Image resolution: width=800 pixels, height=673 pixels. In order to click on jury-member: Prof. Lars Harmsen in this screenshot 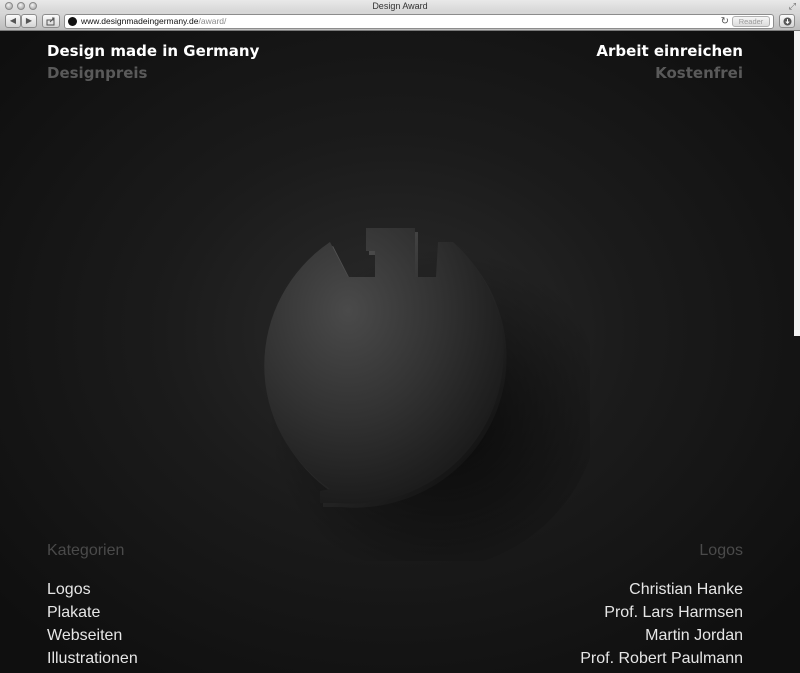, I will do `click(661, 612)`.